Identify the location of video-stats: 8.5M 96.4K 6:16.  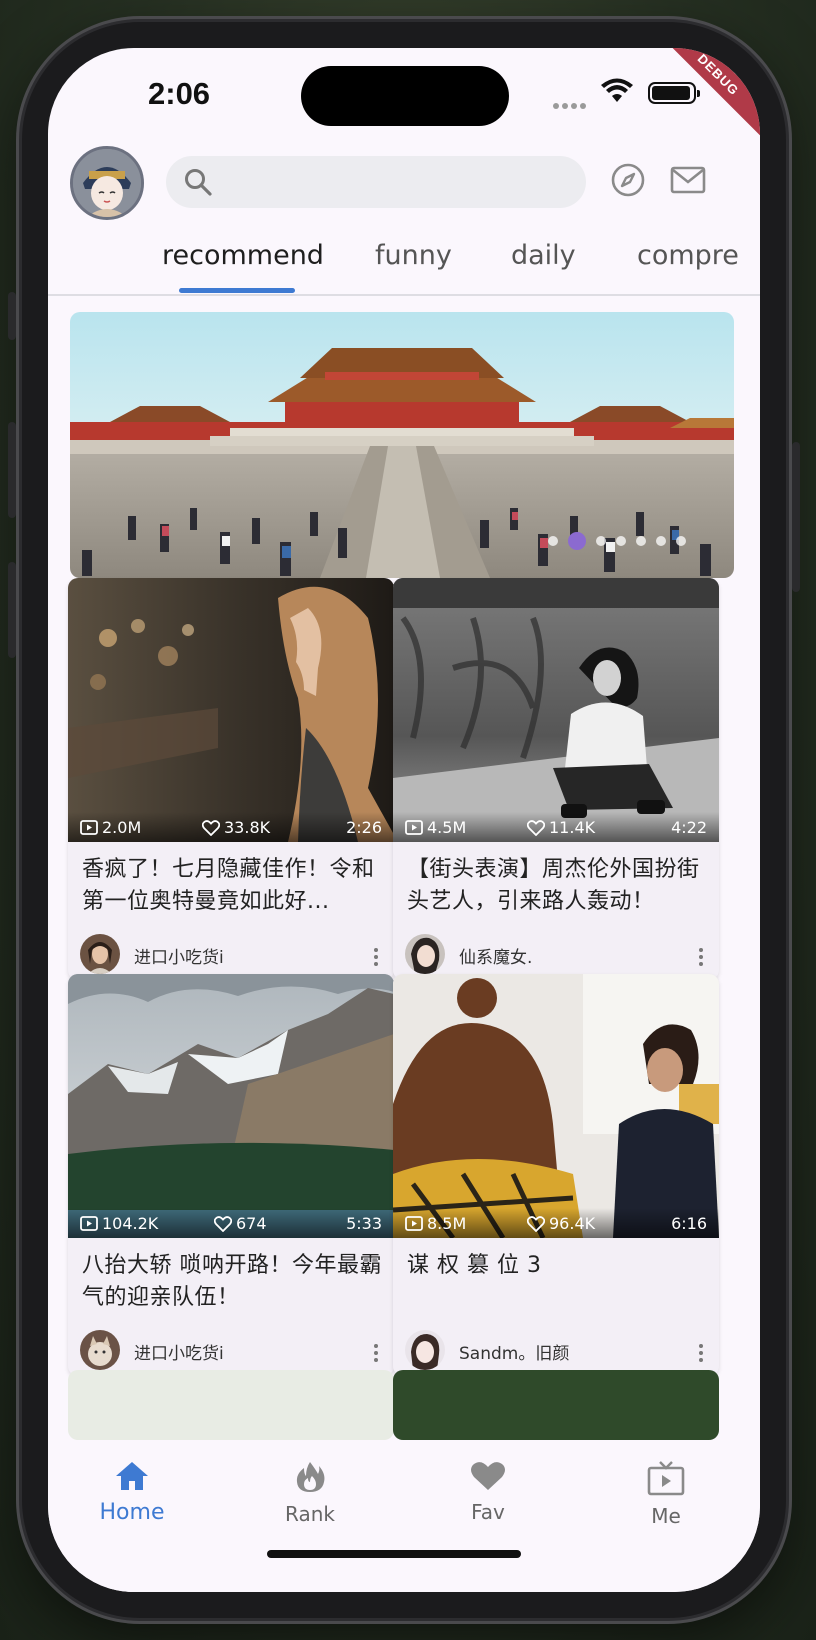
(556, 1223).